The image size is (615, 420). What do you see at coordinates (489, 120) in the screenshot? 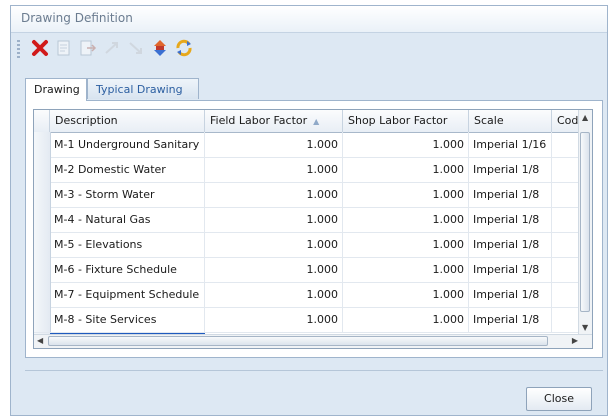
I see `column-label: Scale` at bounding box center [489, 120].